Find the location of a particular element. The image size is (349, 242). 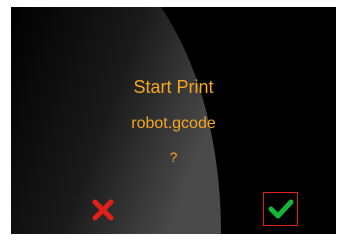

cancel-button is located at coordinates (103, 210).